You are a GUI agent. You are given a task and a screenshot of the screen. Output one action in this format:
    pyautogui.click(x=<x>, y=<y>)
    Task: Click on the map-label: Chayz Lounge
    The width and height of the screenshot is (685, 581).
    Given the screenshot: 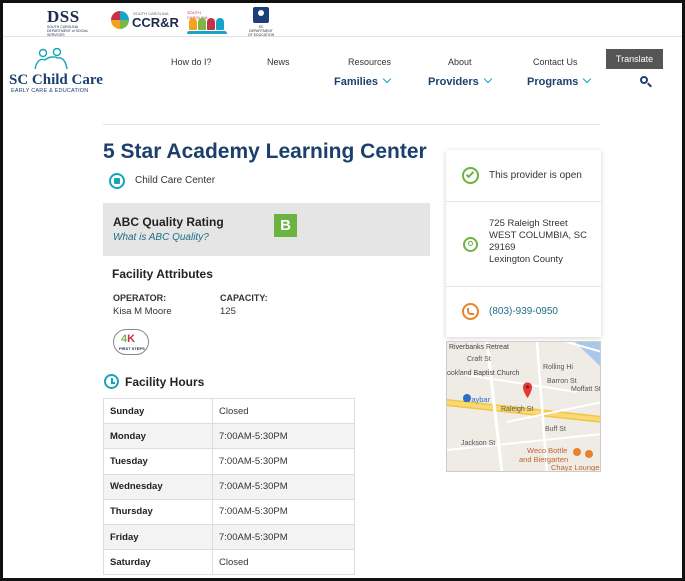 What is the action you would take?
    pyautogui.click(x=575, y=467)
    